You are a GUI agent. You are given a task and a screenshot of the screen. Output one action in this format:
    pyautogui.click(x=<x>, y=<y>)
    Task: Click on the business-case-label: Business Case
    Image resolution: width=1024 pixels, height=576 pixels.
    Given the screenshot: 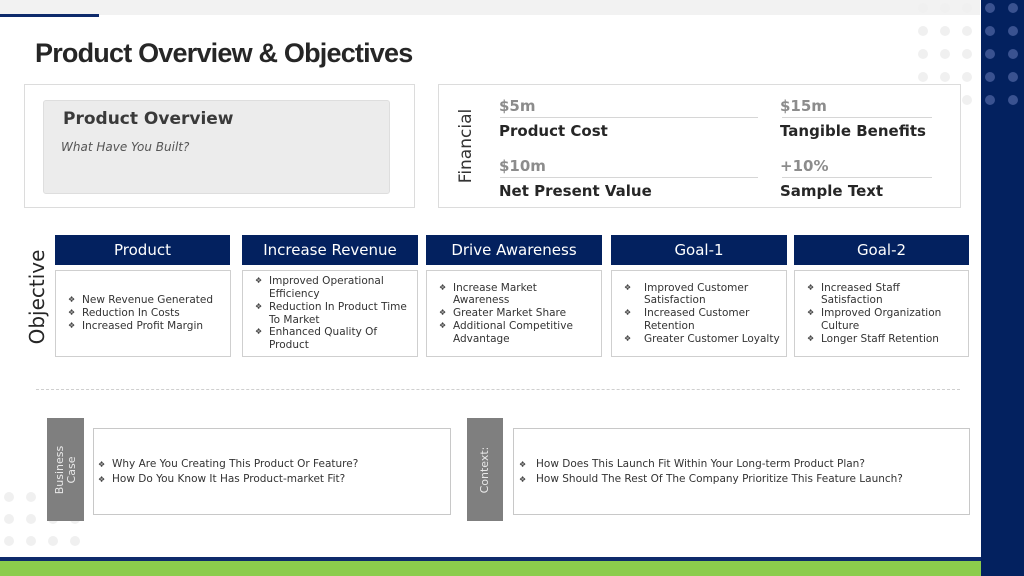 What is the action you would take?
    pyautogui.click(x=65, y=469)
    